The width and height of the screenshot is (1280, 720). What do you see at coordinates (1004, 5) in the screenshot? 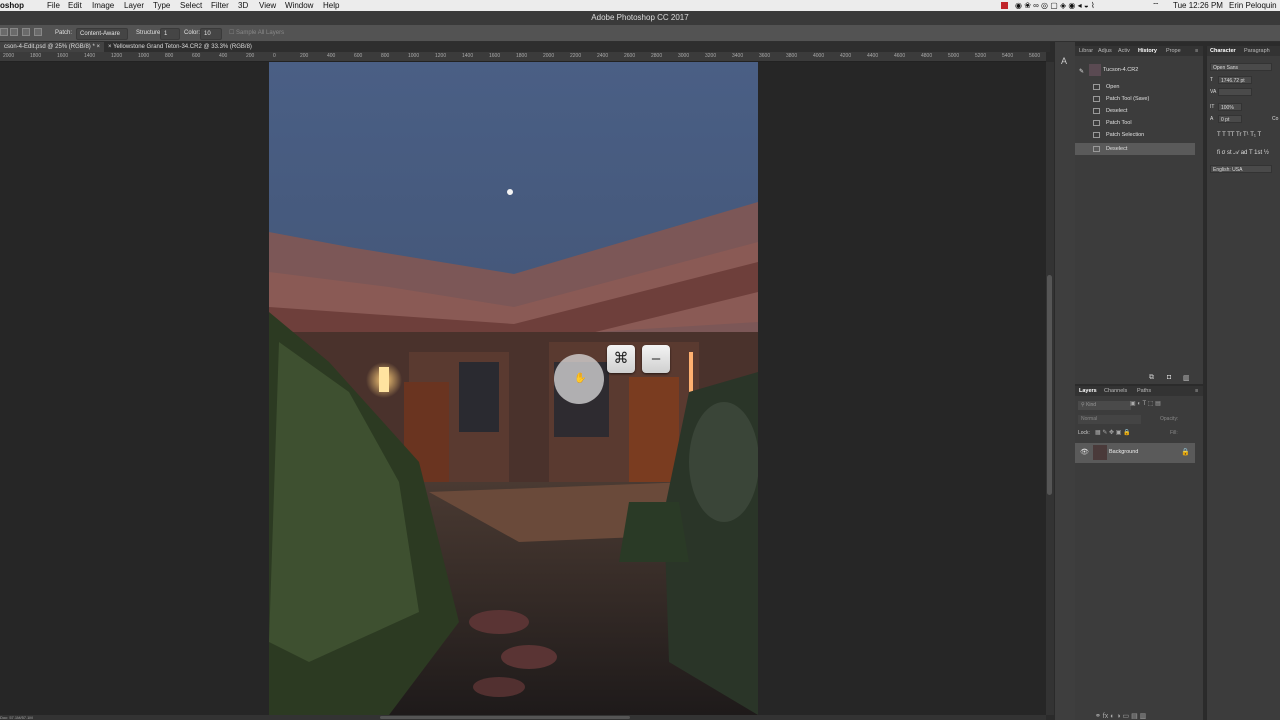
I see `record-icon` at bounding box center [1004, 5].